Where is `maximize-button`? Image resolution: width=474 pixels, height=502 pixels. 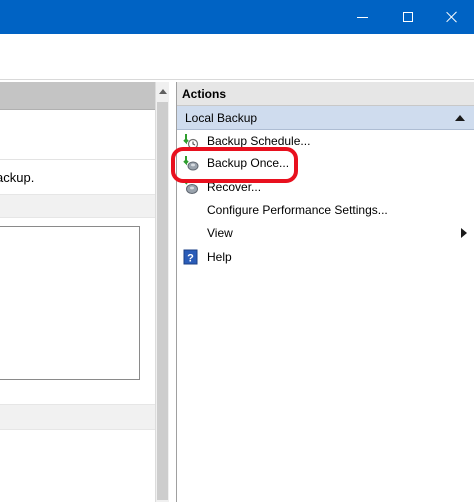
maximize-button is located at coordinates (408, 17).